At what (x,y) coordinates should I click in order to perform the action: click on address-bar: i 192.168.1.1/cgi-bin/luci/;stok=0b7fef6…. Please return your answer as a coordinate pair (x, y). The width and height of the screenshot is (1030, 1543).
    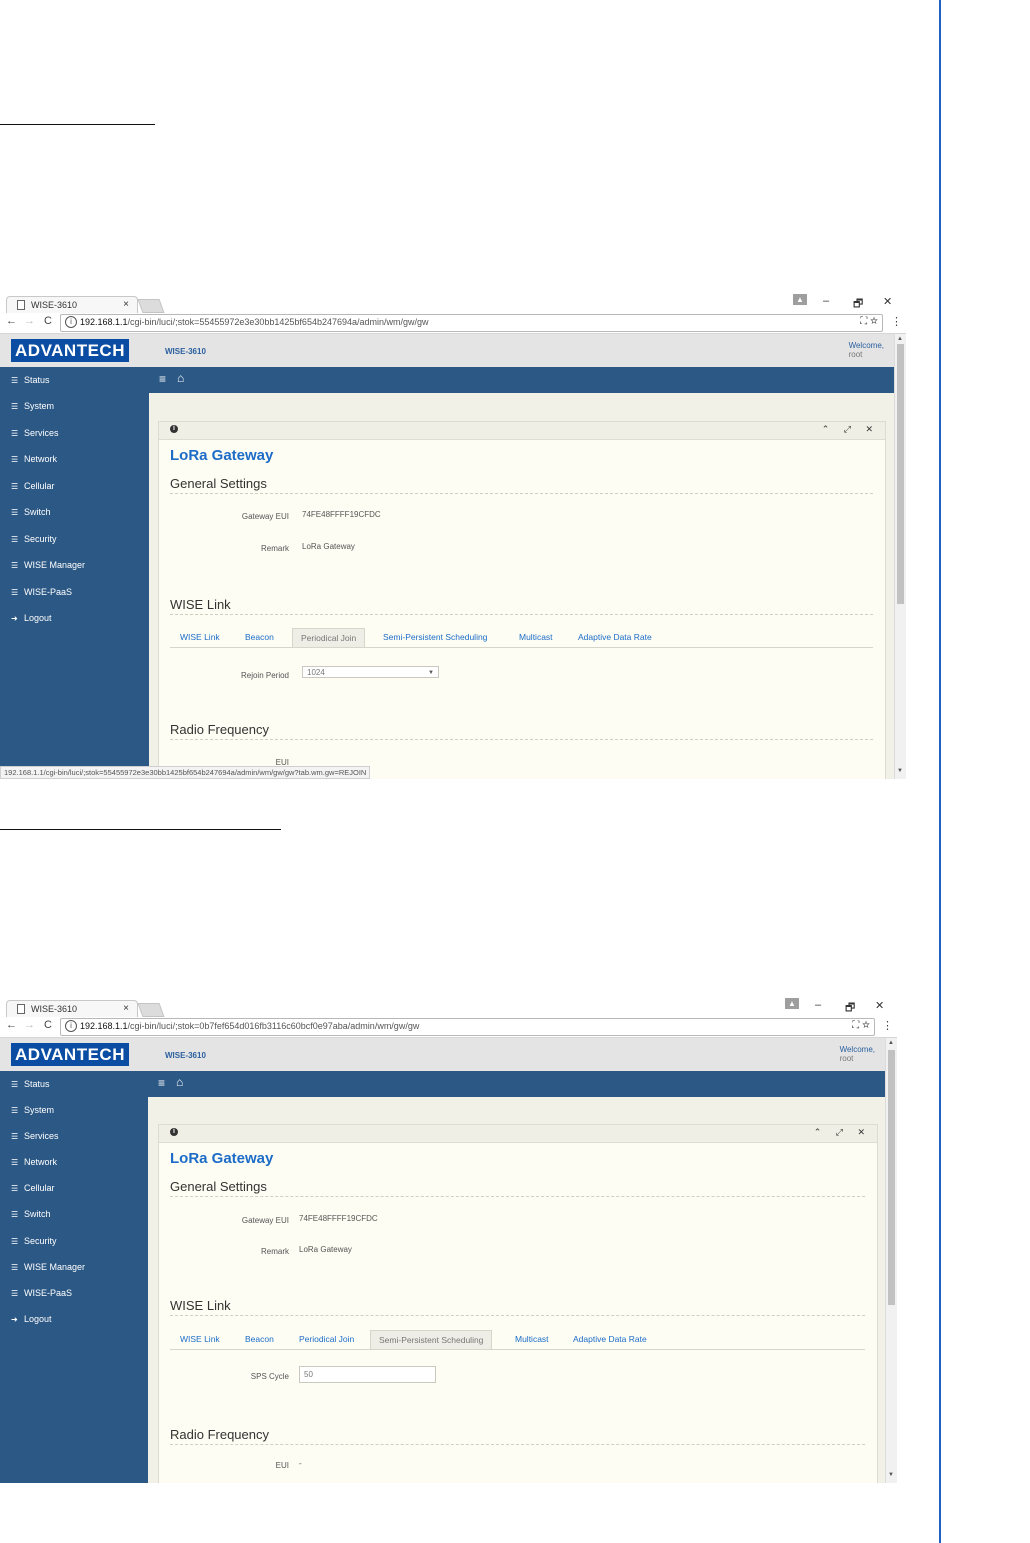
    Looking at the image, I should click on (467, 1027).